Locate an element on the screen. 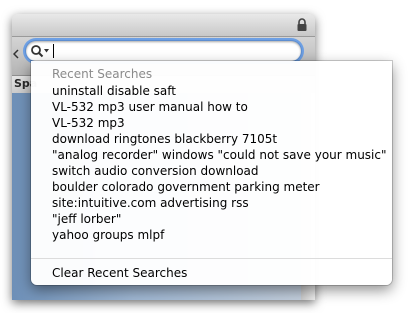 The image size is (415, 313). title-bar is located at coordinates (163, 25).